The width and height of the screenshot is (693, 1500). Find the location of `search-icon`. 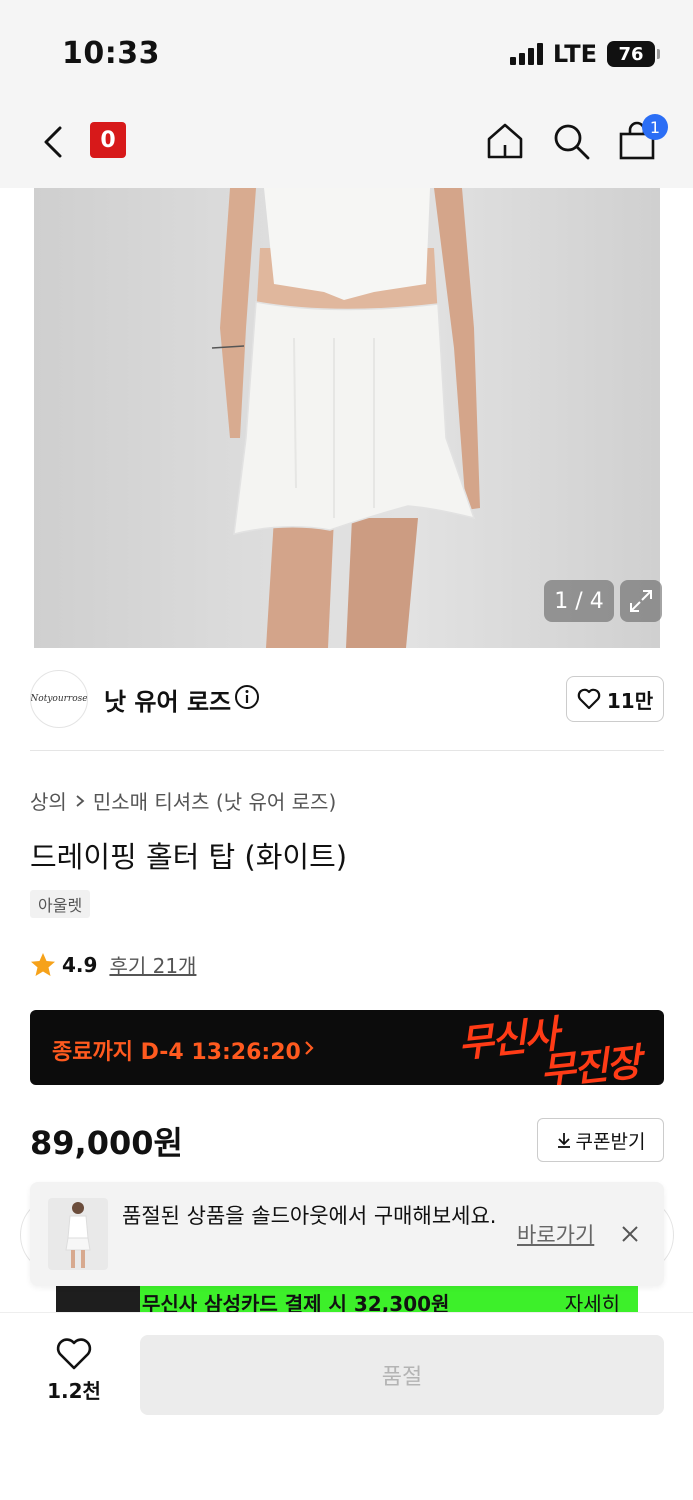

search-icon is located at coordinates (572, 142).